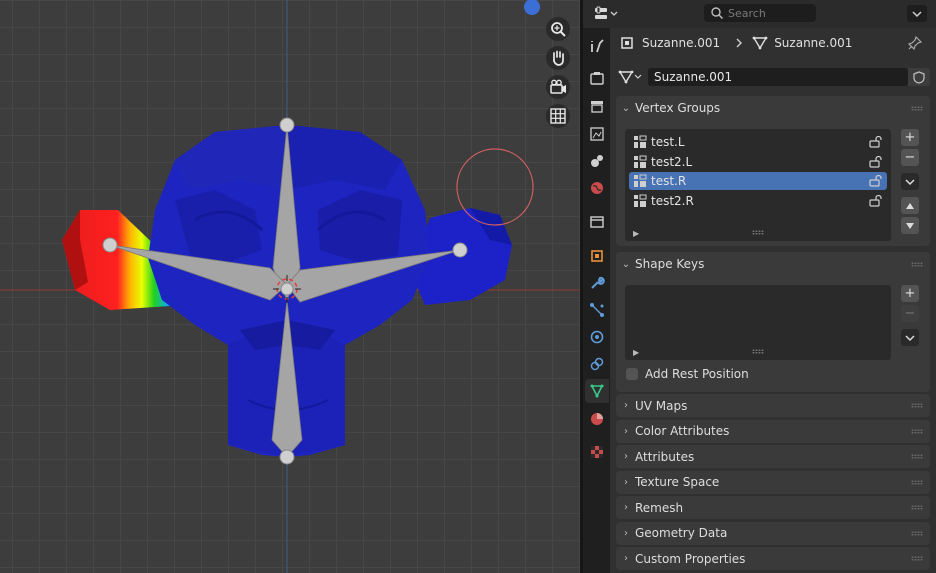 The width and height of the screenshot is (936, 573). Describe the element at coordinates (773, 431) in the screenshot. I see `color-attributes-panel-header: › Color Attributes` at that location.